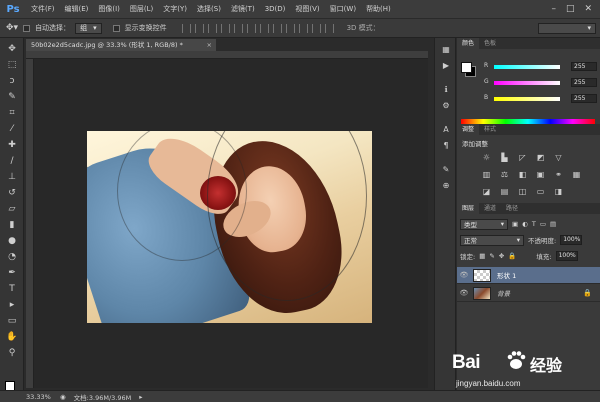  What do you see at coordinates (566, 256) in the screenshot?
I see `fill-field: 100%` at bounding box center [566, 256].